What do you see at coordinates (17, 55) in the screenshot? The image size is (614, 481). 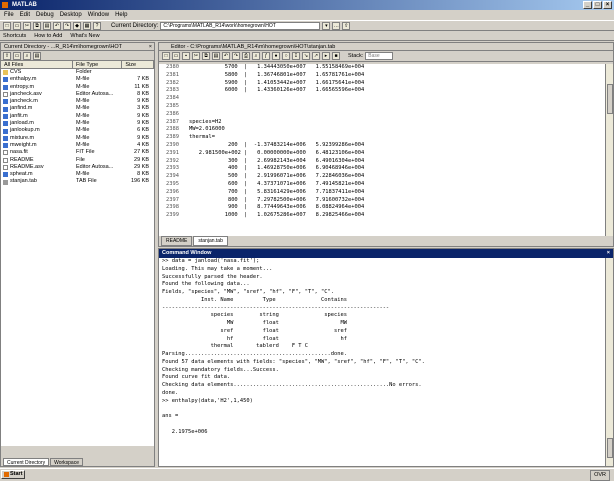 I see `new-folder-icon: ▭` at bounding box center [17, 55].